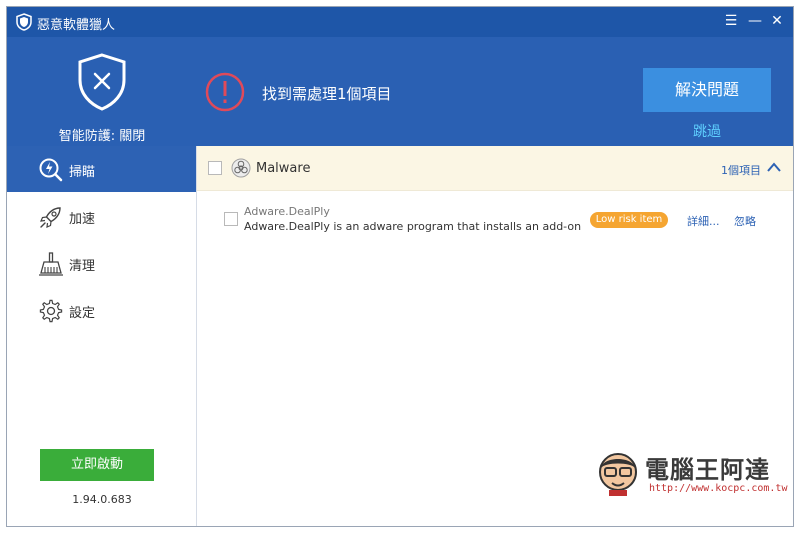 The height and width of the screenshot is (533, 800). Describe the element at coordinates (51, 264) in the screenshot. I see `broom-icon` at that location.